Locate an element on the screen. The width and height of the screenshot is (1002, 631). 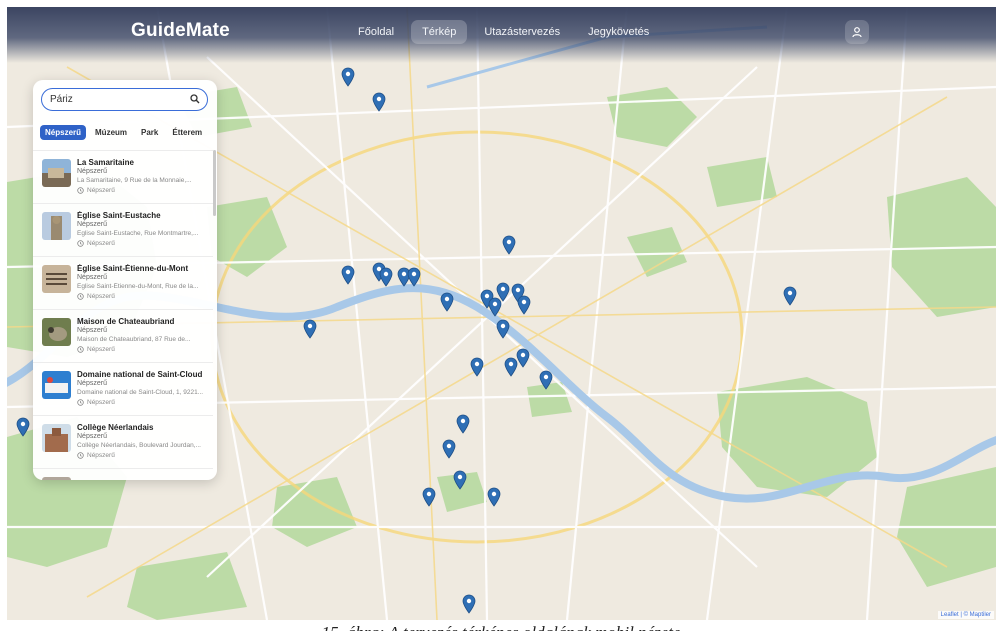
search-box is located at coordinates (124, 99).